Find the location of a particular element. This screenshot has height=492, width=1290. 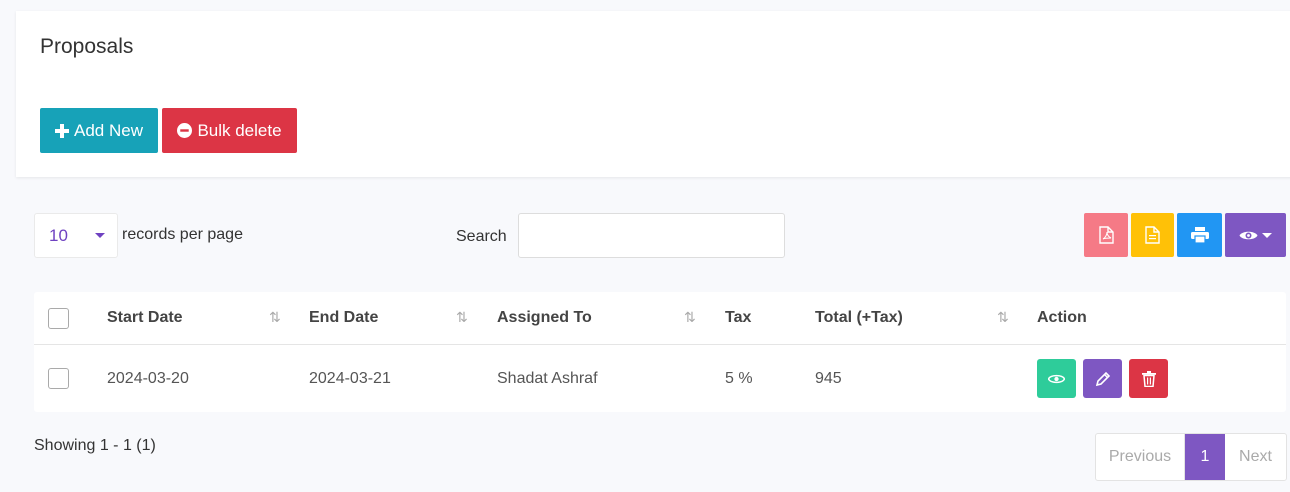

trash-icon is located at coordinates (1148, 378).